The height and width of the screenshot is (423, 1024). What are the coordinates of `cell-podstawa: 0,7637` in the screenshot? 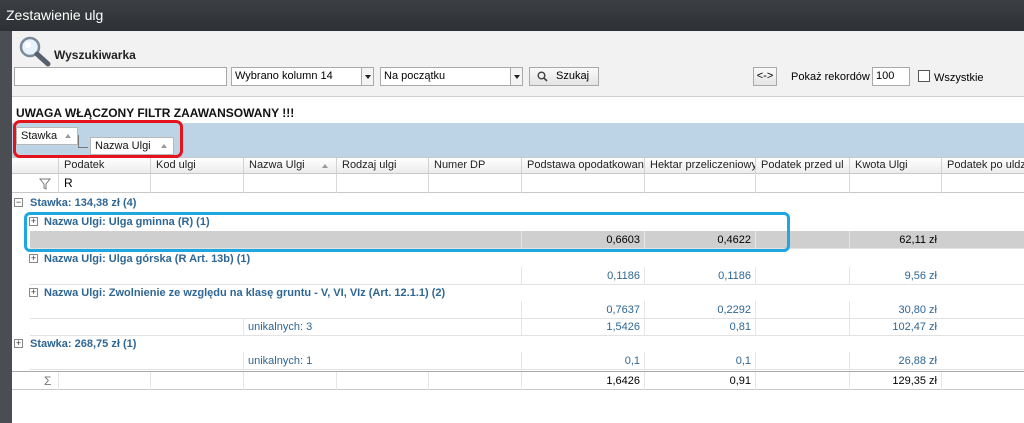 It's located at (582, 310).